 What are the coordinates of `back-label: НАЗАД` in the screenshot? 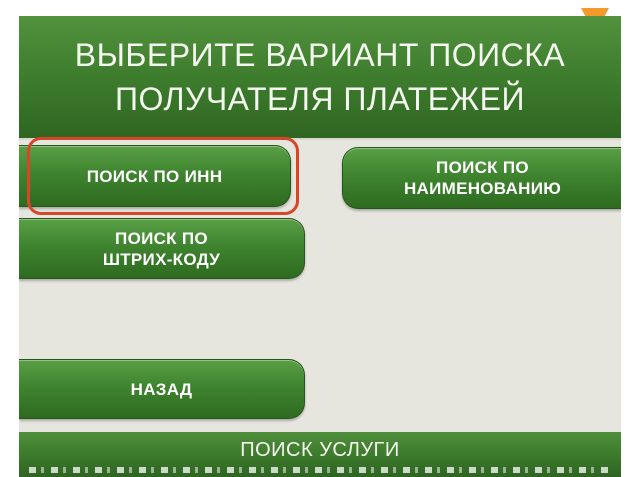 It's located at (161, 389).